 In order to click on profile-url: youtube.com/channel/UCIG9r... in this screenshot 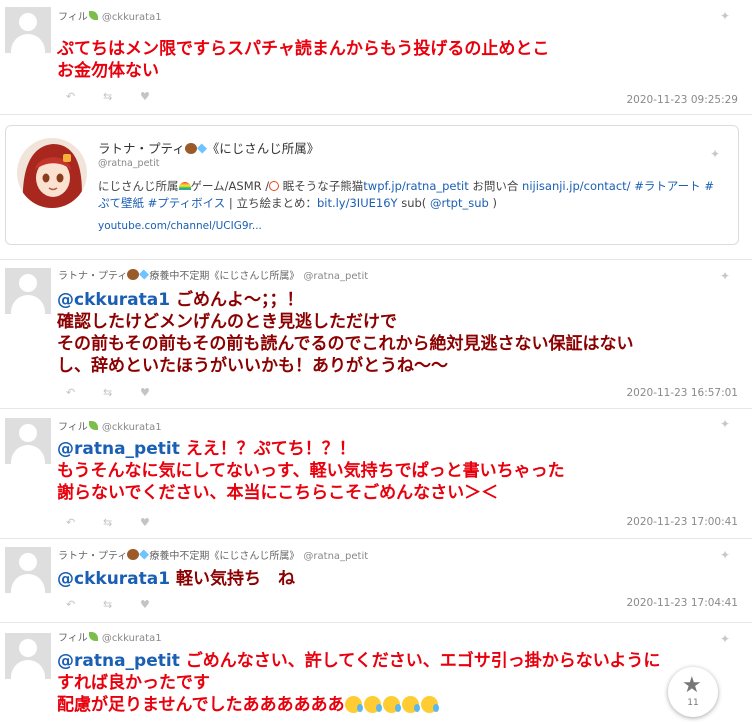, I will do `click(180, 226)`.